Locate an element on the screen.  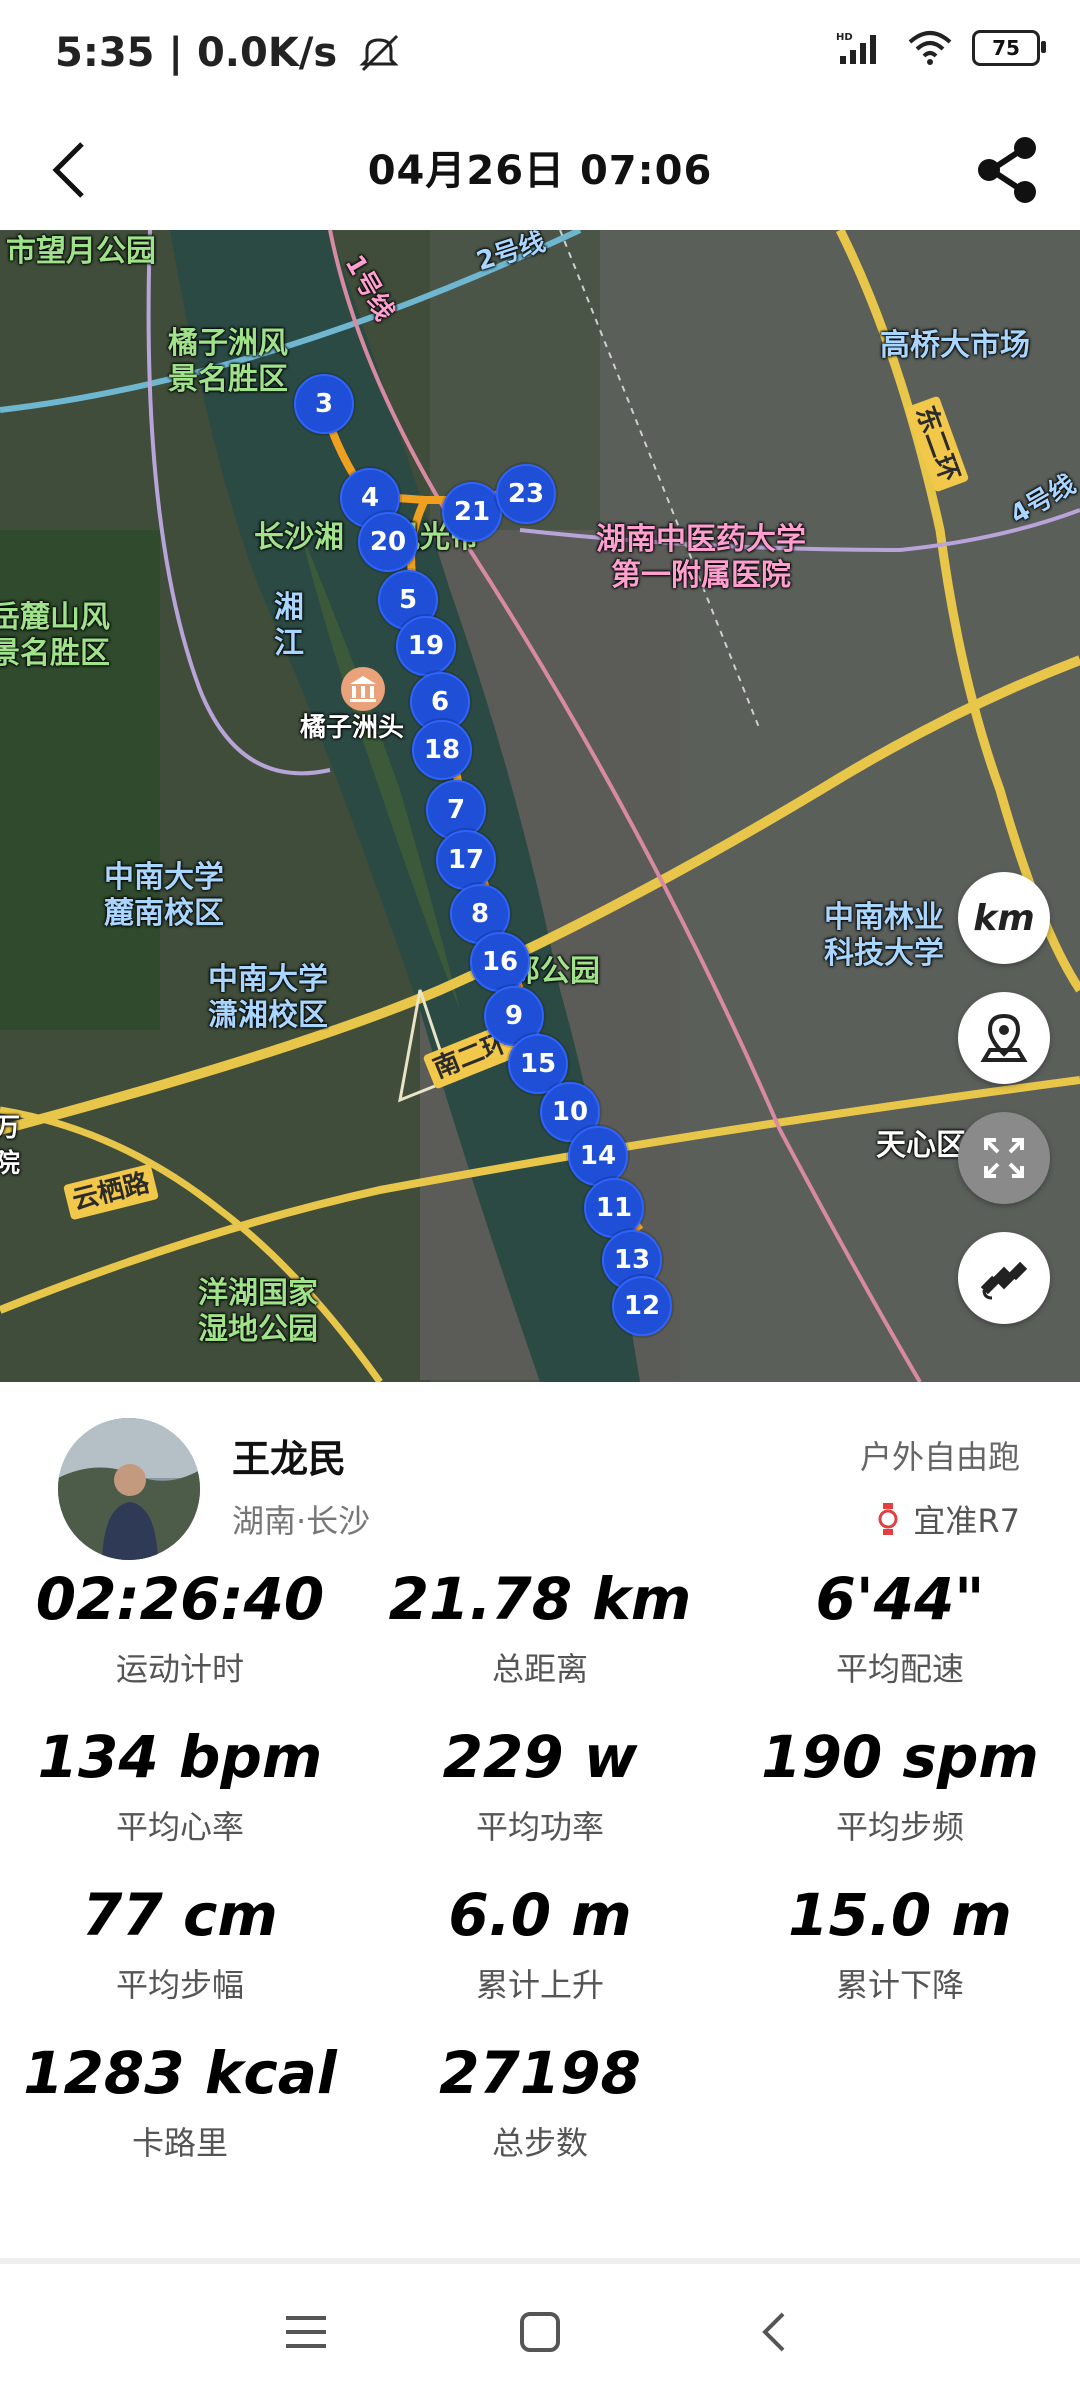
km-marker: 19 is located at coordinates (426, 646).